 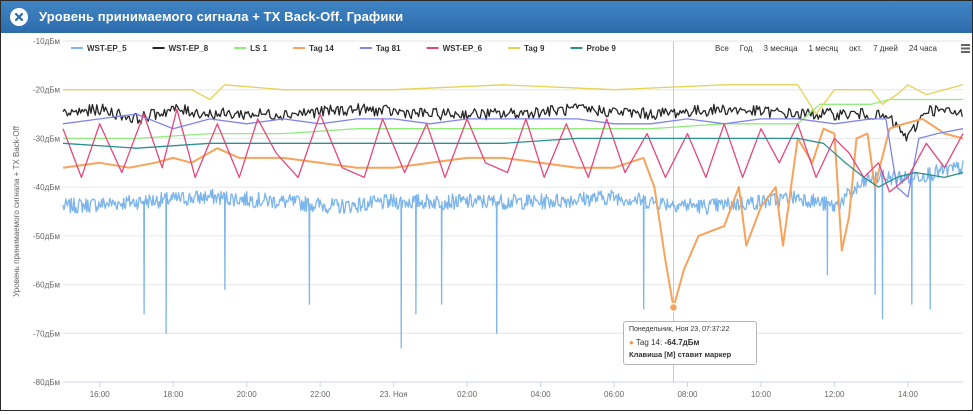 I want to click on tooltip-value: -64.7дБм, so click(x=682, y=342).